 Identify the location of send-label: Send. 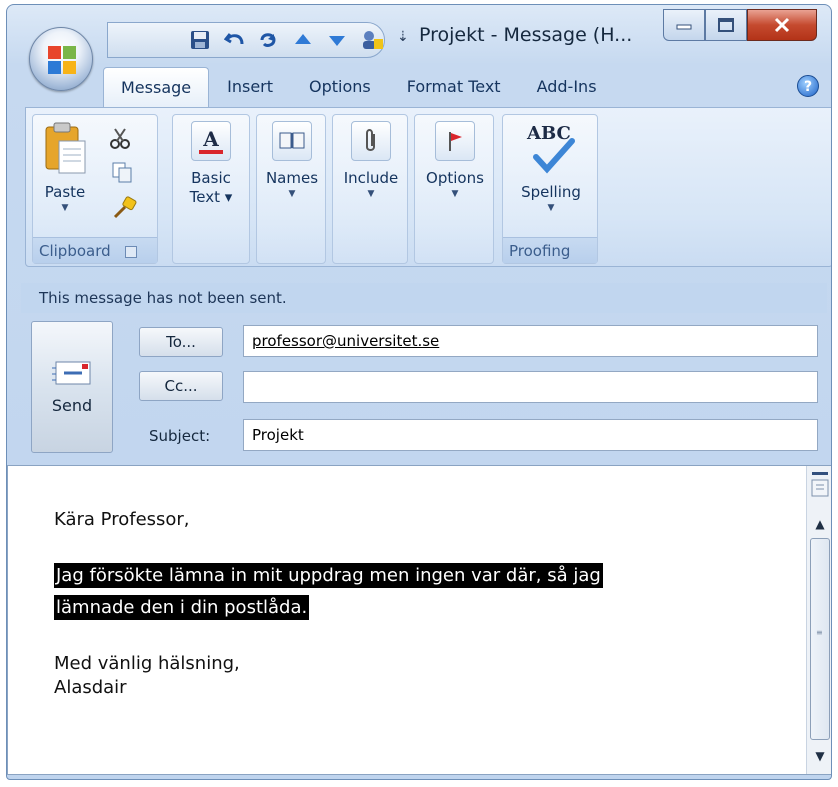
(72, 405).